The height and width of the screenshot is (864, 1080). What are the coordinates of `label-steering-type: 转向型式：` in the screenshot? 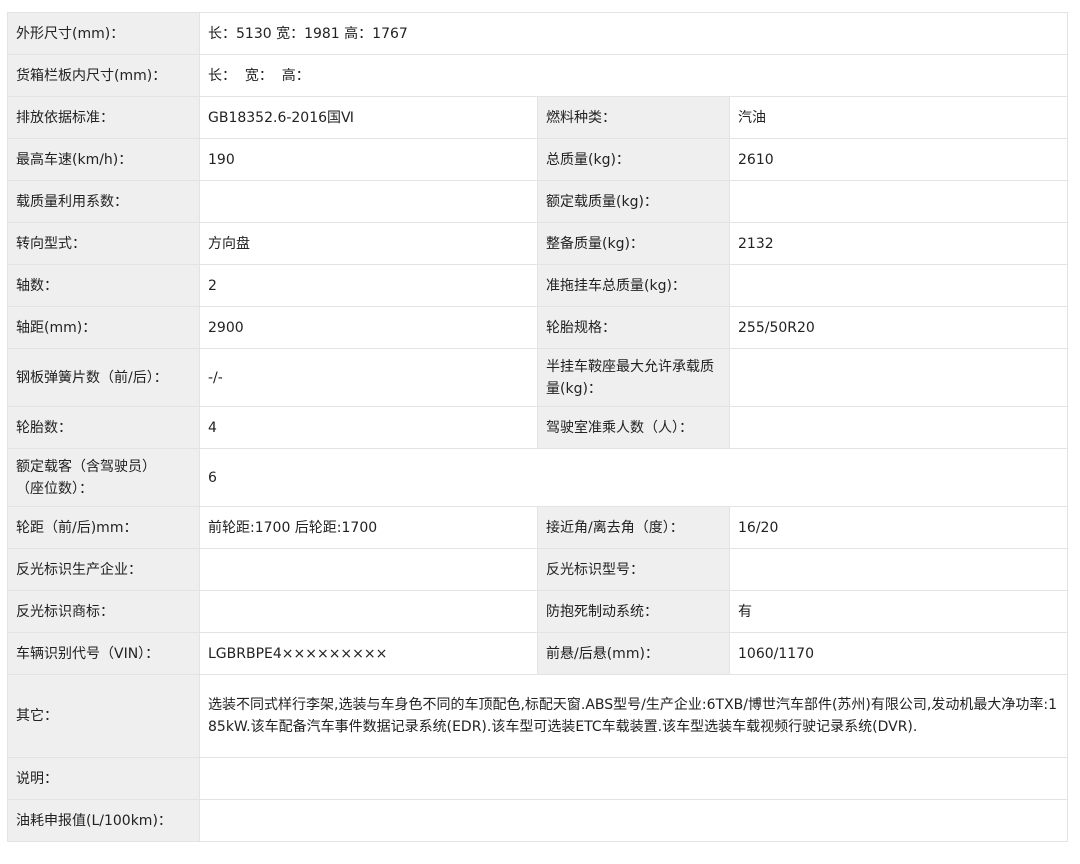 It's located at (103, 243).